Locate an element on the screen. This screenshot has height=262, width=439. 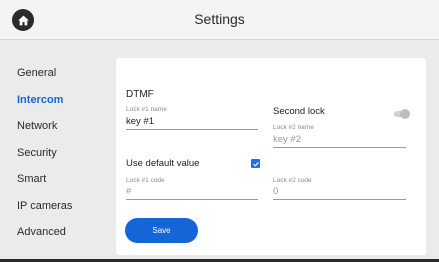
second-lock-toggle is located at coordinates (402, 114).